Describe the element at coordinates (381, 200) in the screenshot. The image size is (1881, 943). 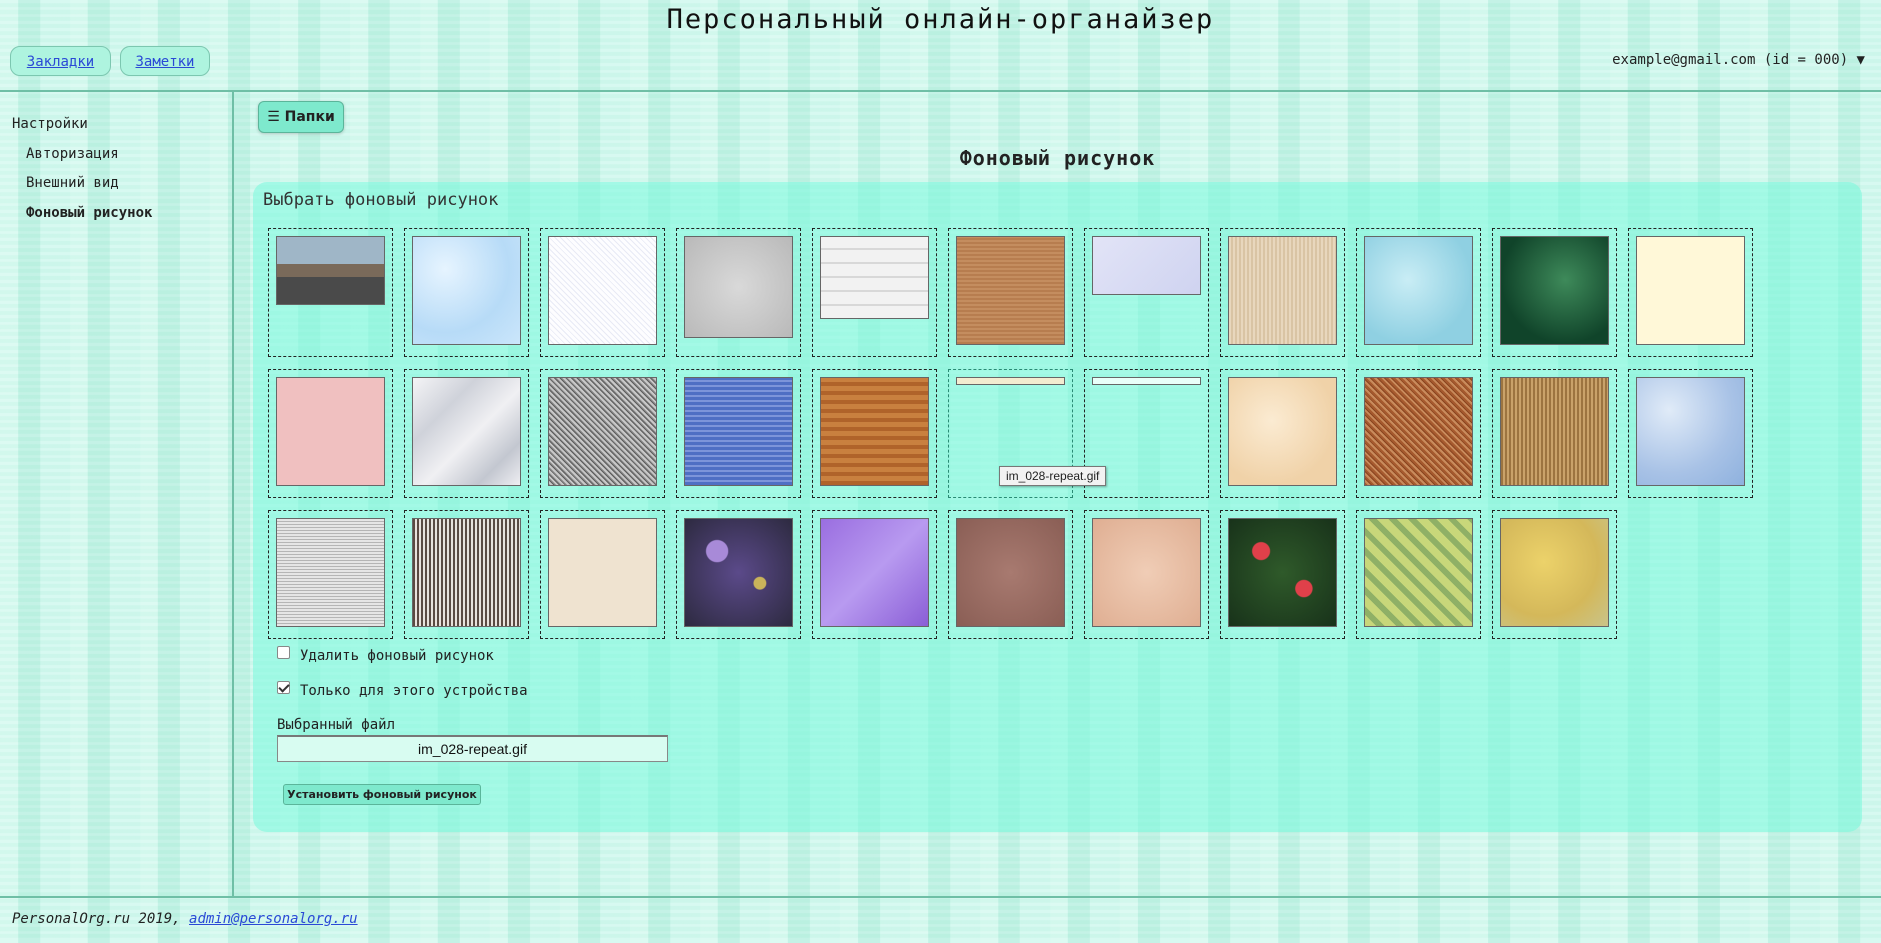
I see `panel-heading: Выбрать фоновый рисунок` at that location.